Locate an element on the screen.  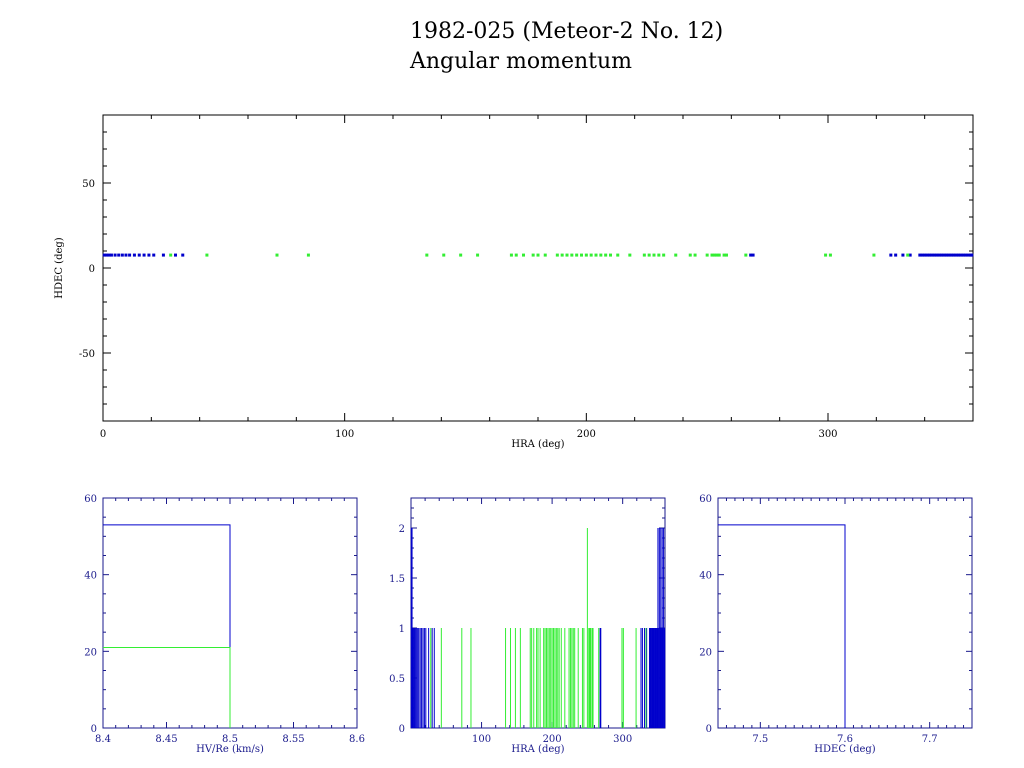
x-tick-label: 7.5 is located at coordinates (760, 739).